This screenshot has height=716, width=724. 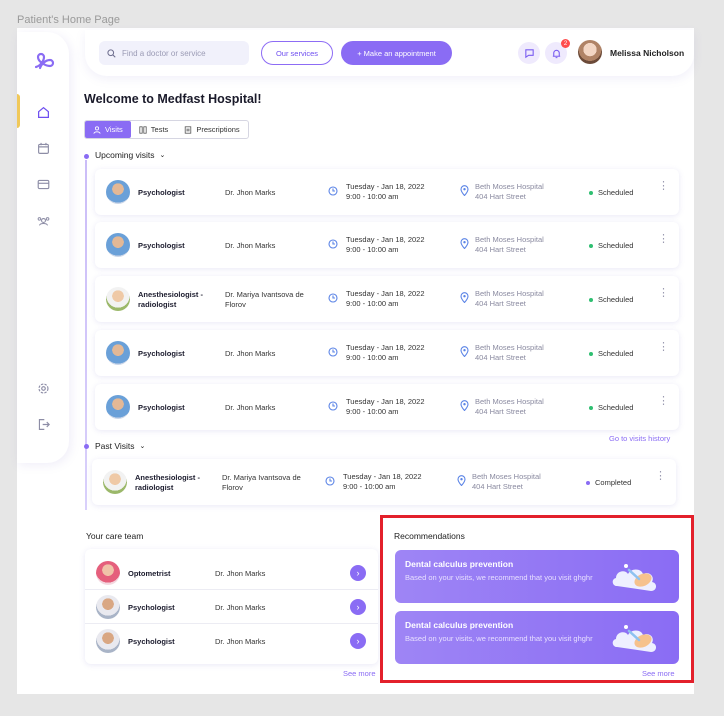 I want to click on care-team-see-more-link: See more, so click(x=359, y=673).